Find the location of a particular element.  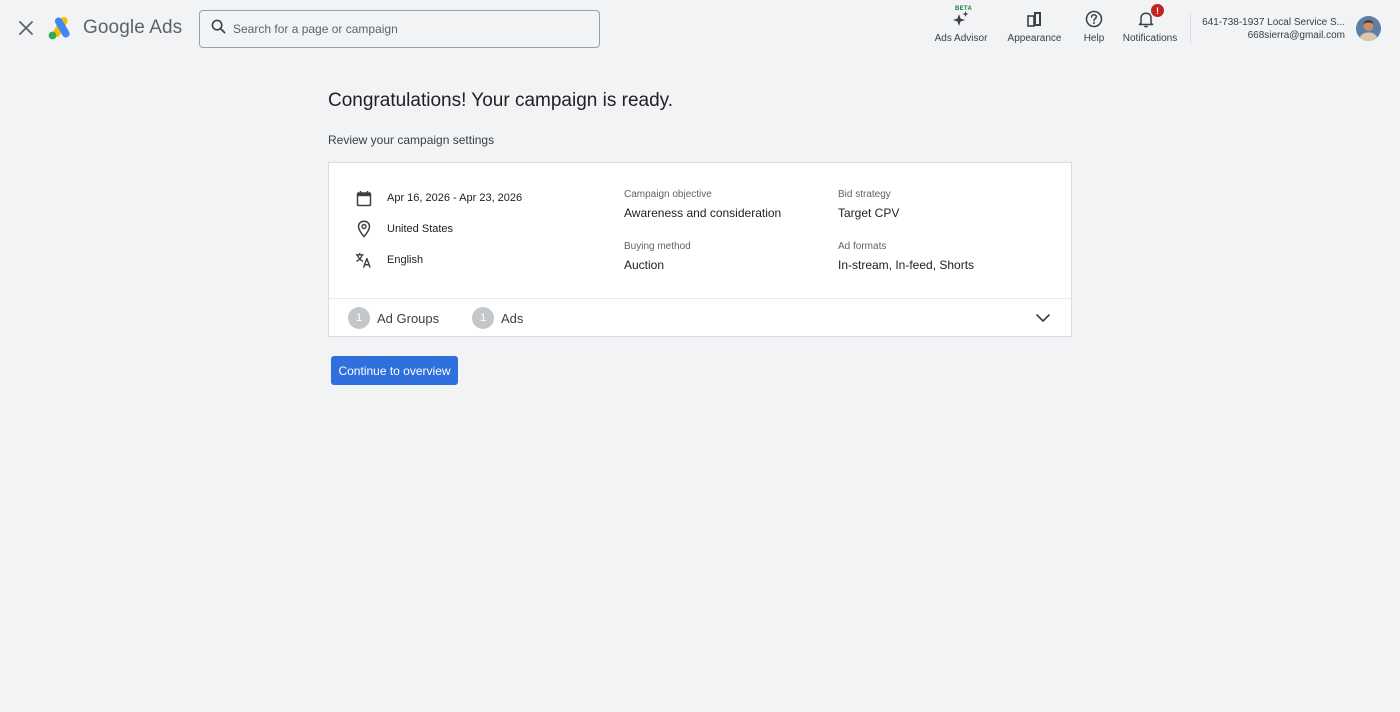

ad-groups-count-badge: 1 is located at coordinates (359, 318).